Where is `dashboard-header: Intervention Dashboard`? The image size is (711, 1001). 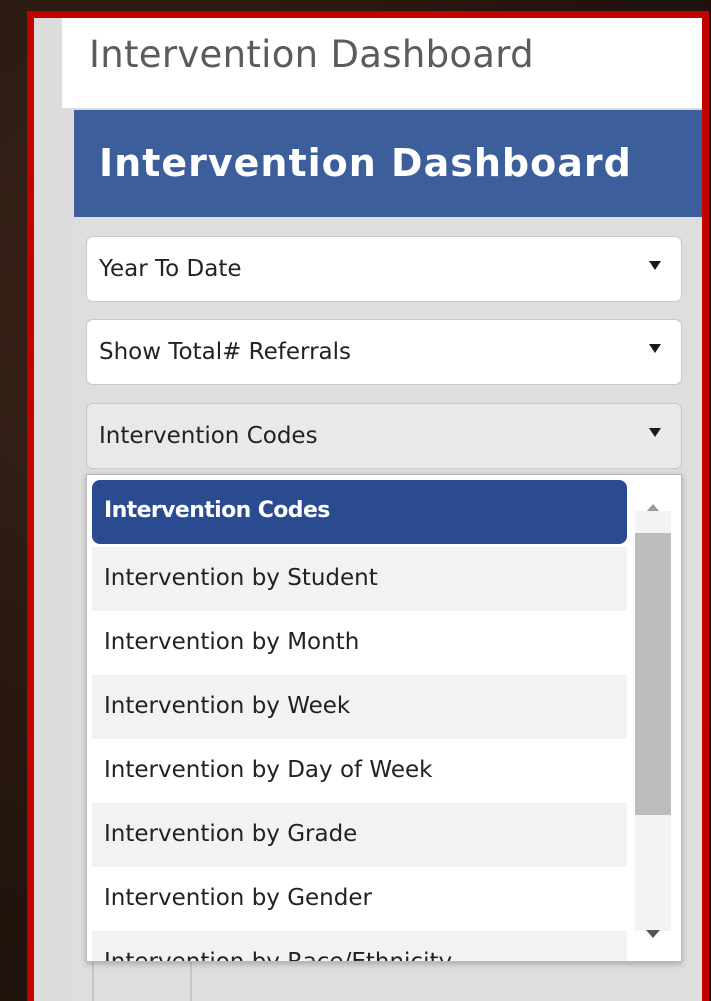
dashboard-header: Intervention Dashboard is located at coordinates (388, 163).